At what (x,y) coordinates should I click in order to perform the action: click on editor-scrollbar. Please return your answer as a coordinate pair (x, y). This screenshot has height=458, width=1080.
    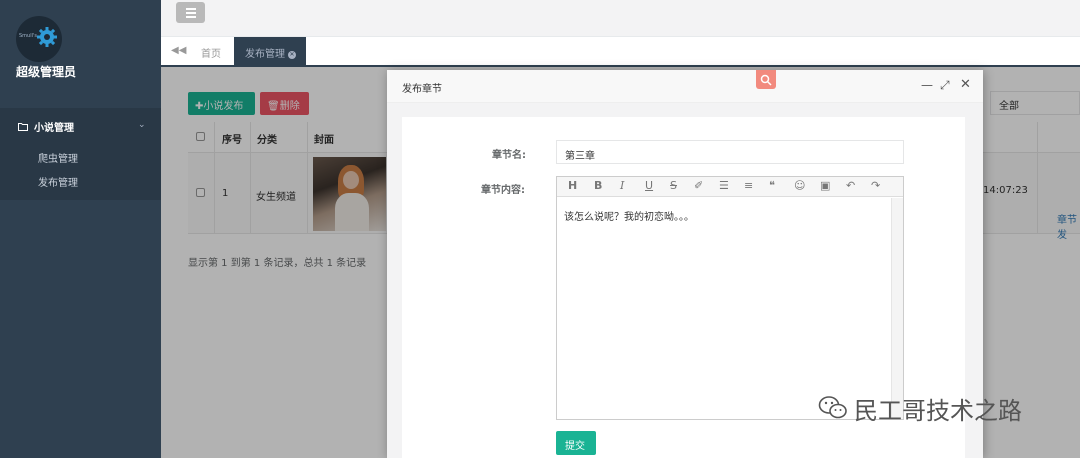
    Looking at the image, I should click on (897, 308).